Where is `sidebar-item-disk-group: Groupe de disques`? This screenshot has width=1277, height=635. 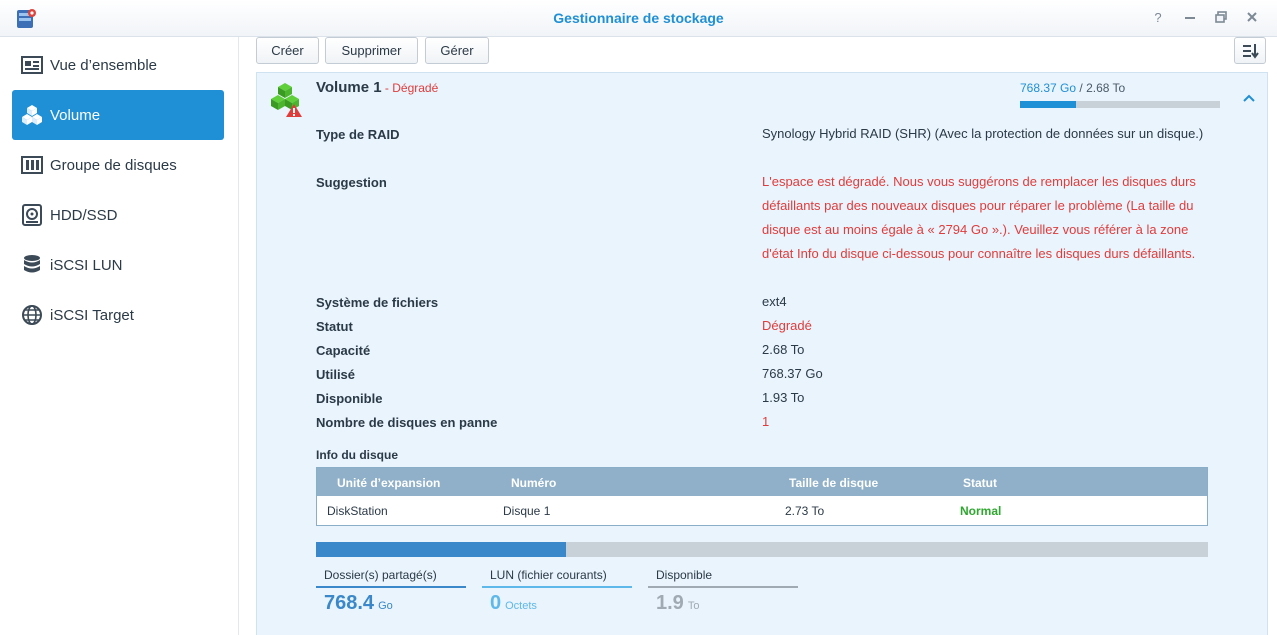 sidebar-item-disk-group: Groupe de disques is located at coordinates (118, 165).